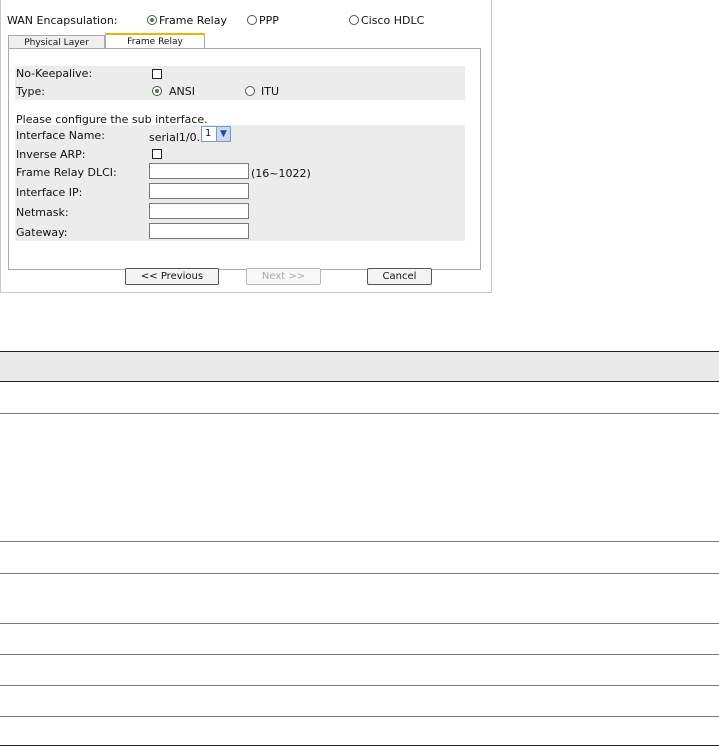  I want to click on cancel-button: Cancel, so click(399, 276).